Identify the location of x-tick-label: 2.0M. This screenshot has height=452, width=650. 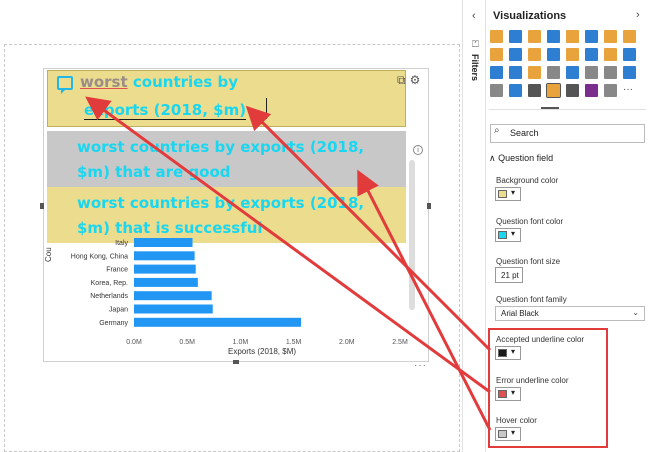
(347, 342).